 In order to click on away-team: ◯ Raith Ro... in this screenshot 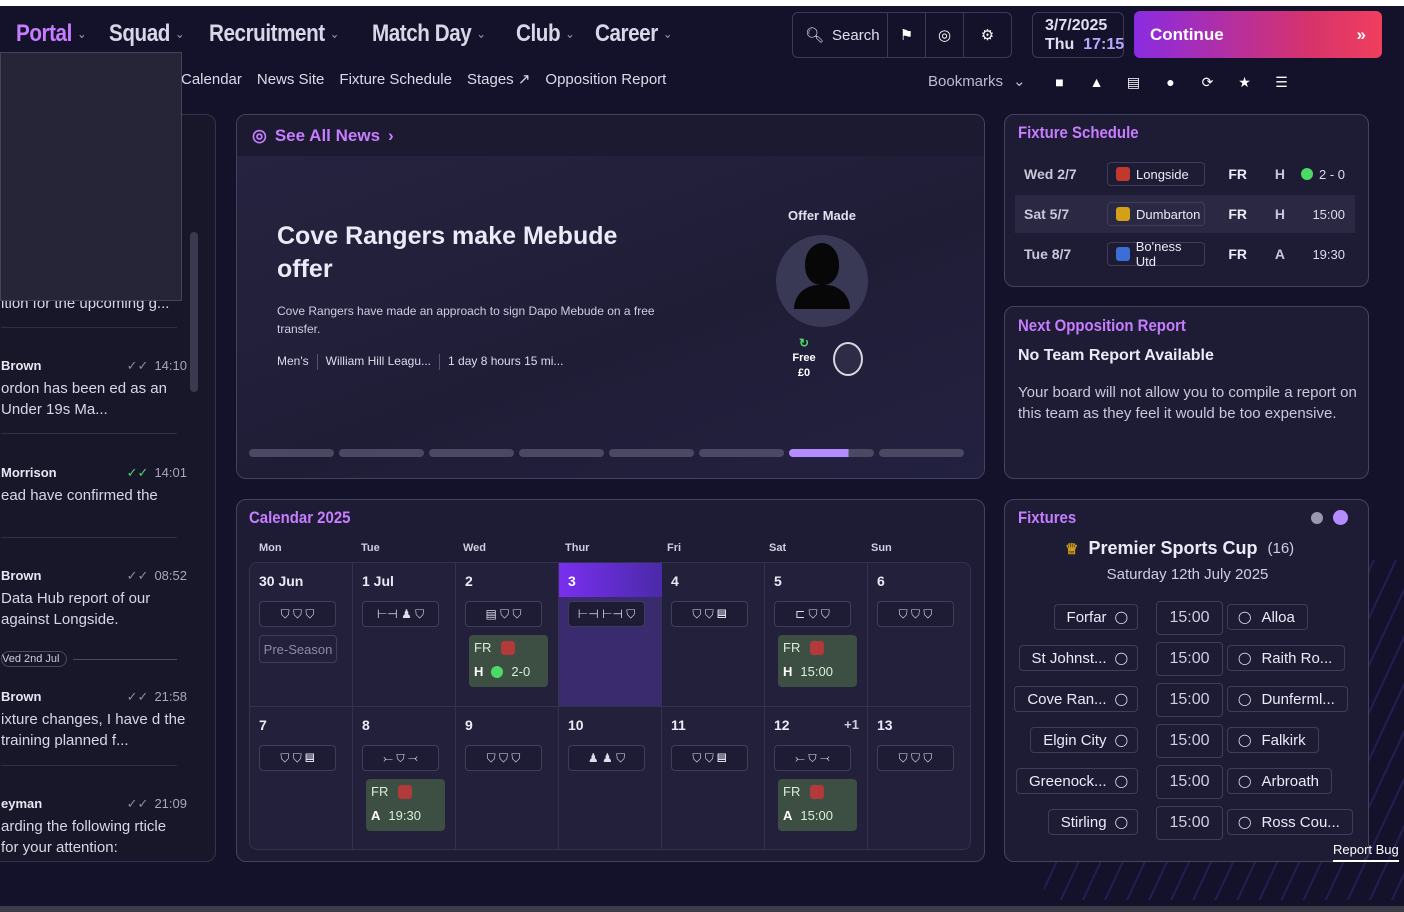, I will do `click(1286, 658)`.